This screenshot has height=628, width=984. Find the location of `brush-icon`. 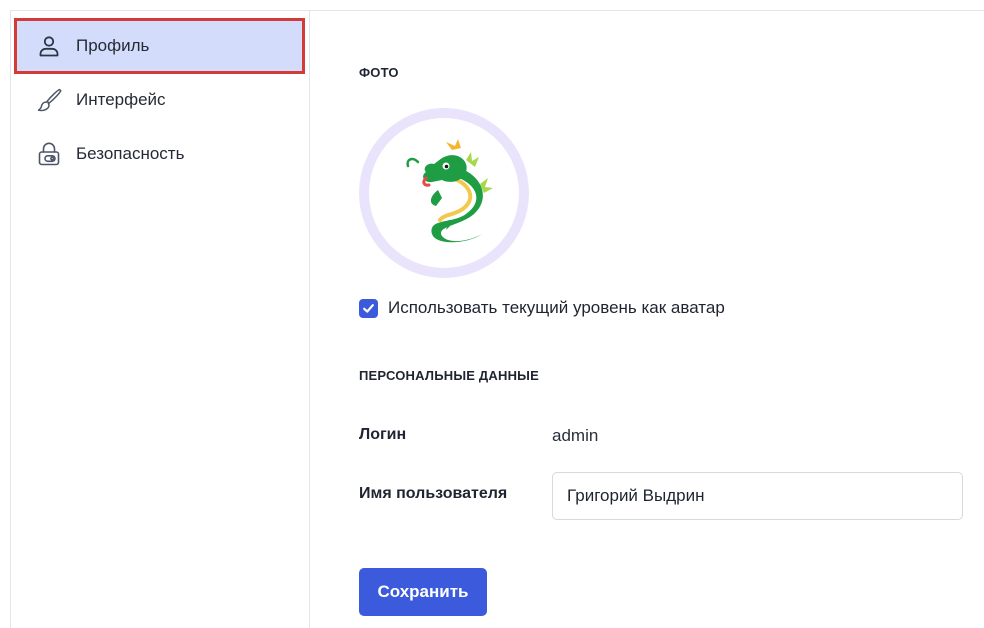

brush-icon is located at coordinates (49, 100).